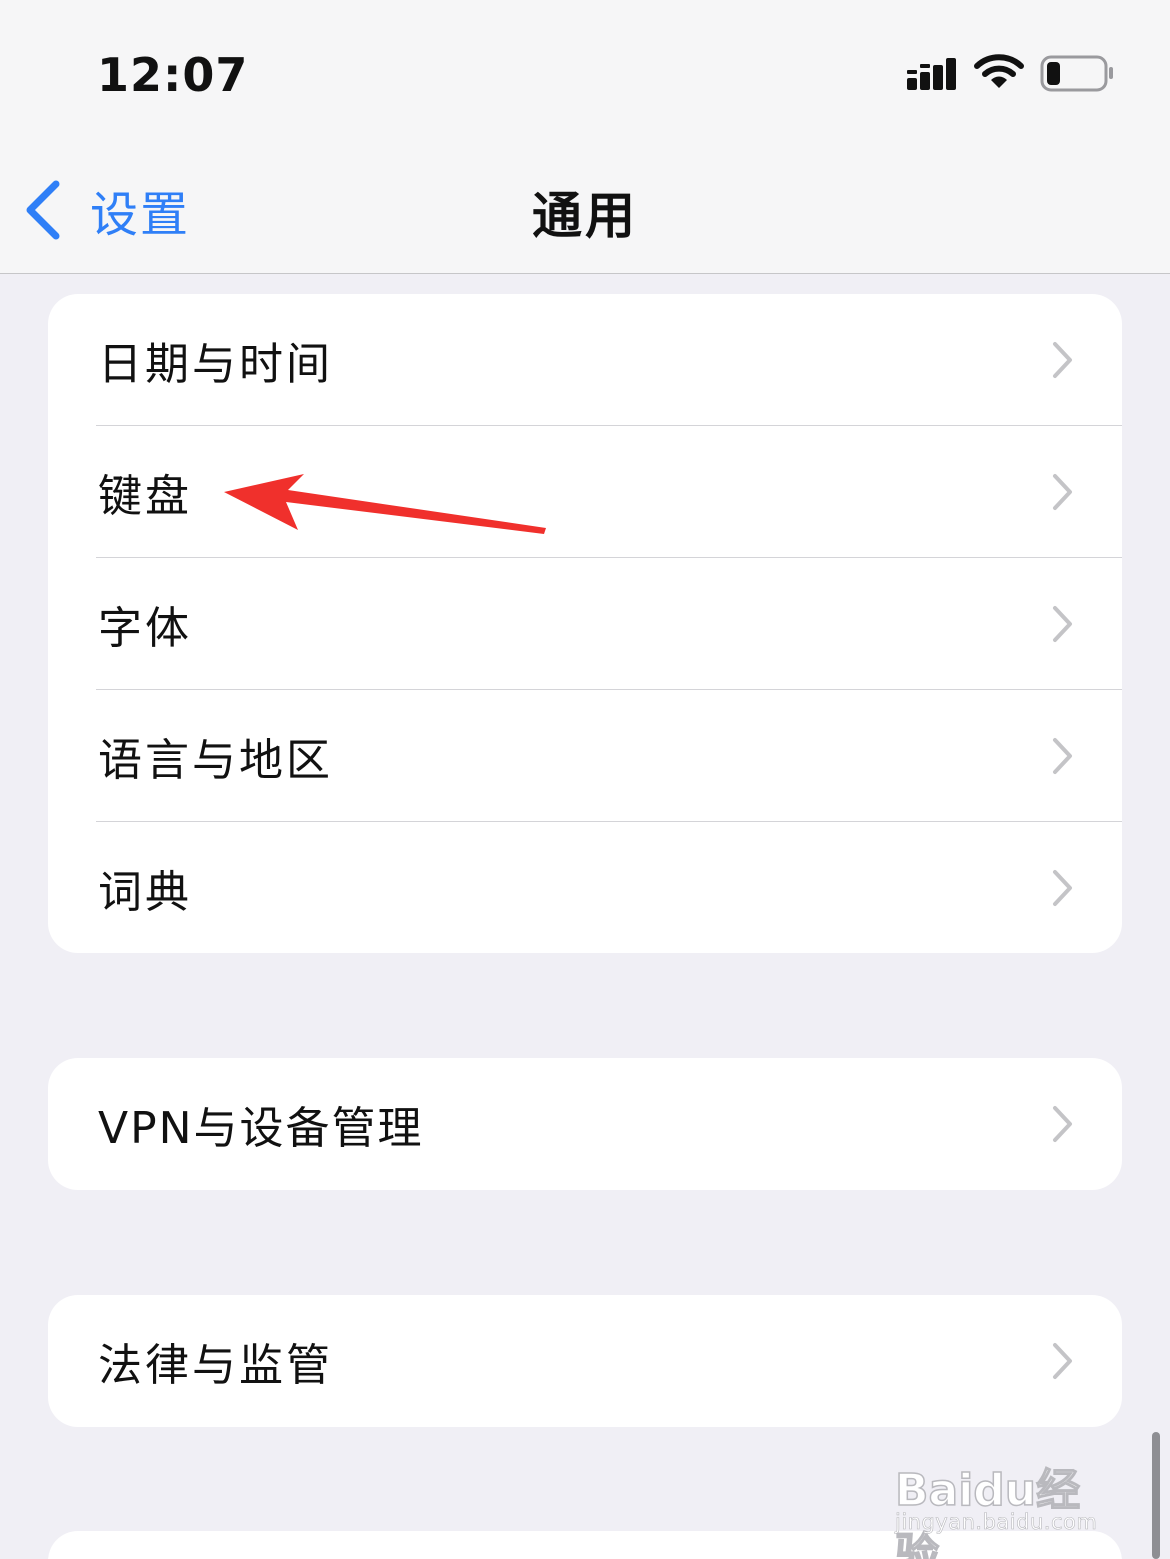 The image size is (1170, 1559). What do you see at coordinates (1156, 1495) in the screenshot?
I see `scroll-indicator` at bounding box center [1156, 1495].